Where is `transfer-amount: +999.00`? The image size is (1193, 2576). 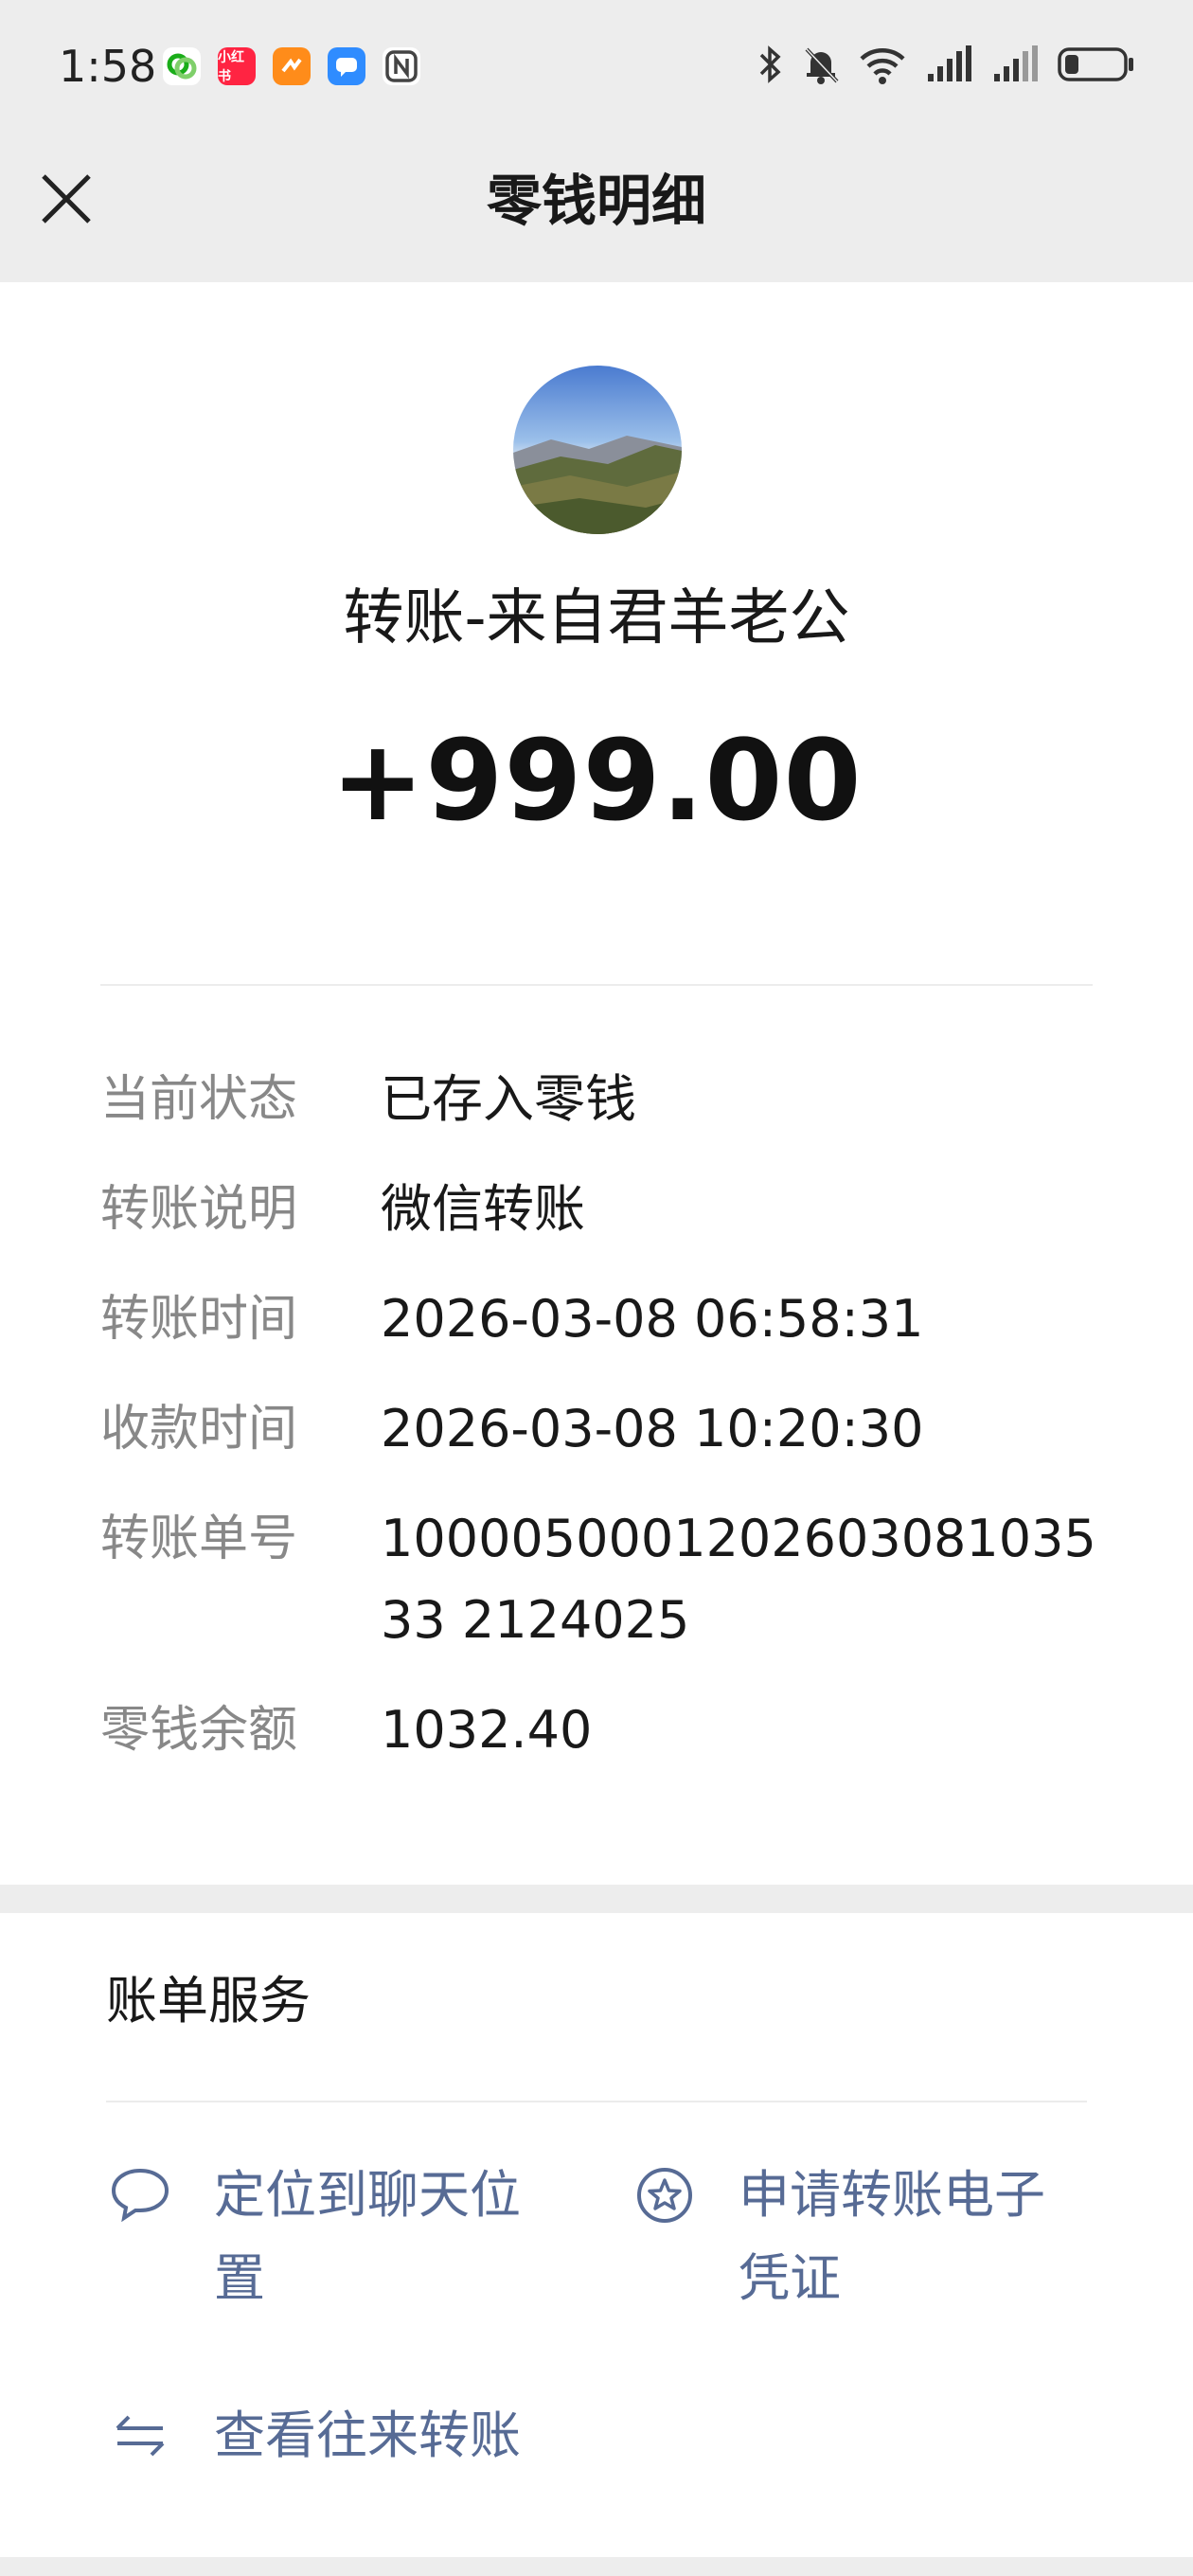 transfer-amount: +999.00 is located at coordinates (596, 780).